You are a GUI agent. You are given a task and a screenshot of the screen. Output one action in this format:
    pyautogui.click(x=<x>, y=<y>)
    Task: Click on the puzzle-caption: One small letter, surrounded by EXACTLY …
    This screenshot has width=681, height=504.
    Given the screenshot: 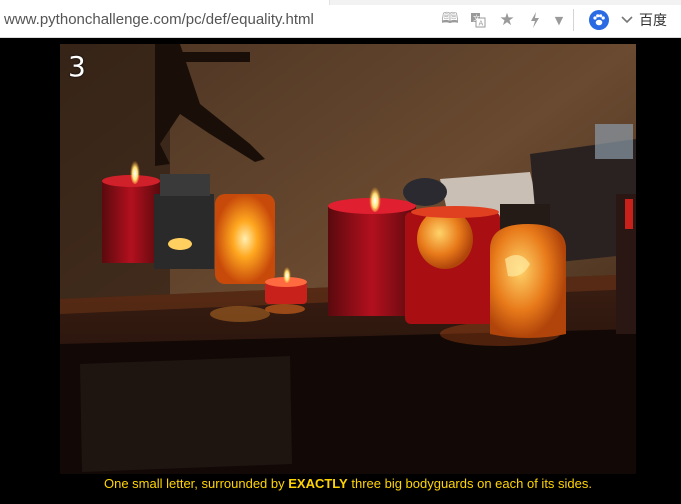 What is the action you would take?
    pyautogui.click(x=348, y=483)
    